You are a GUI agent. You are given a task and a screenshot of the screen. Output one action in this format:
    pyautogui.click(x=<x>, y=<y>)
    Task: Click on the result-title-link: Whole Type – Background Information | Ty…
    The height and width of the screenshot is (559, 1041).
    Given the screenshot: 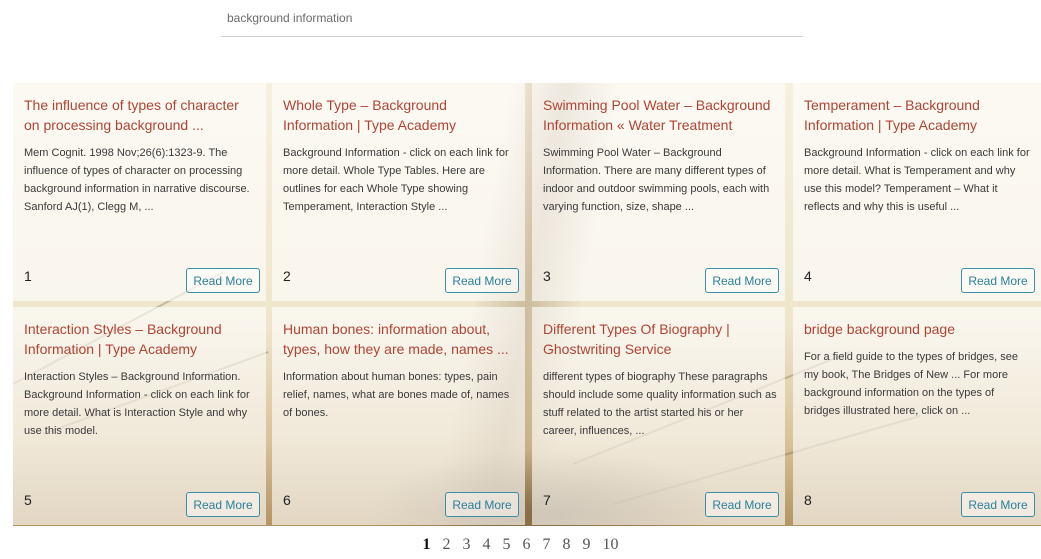 What is the action you would take?
    pyautogui.click(x=400, y=115)
    